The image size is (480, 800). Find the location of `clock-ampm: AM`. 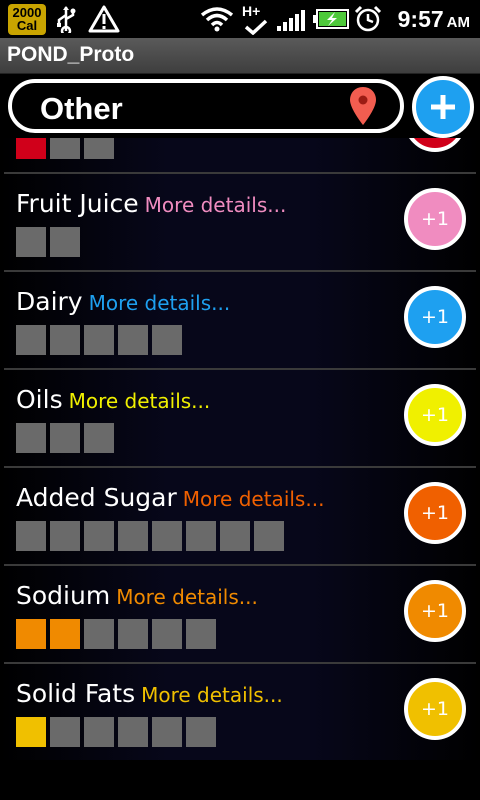

clock-ampm: AM is located at coordinates (458, 22).